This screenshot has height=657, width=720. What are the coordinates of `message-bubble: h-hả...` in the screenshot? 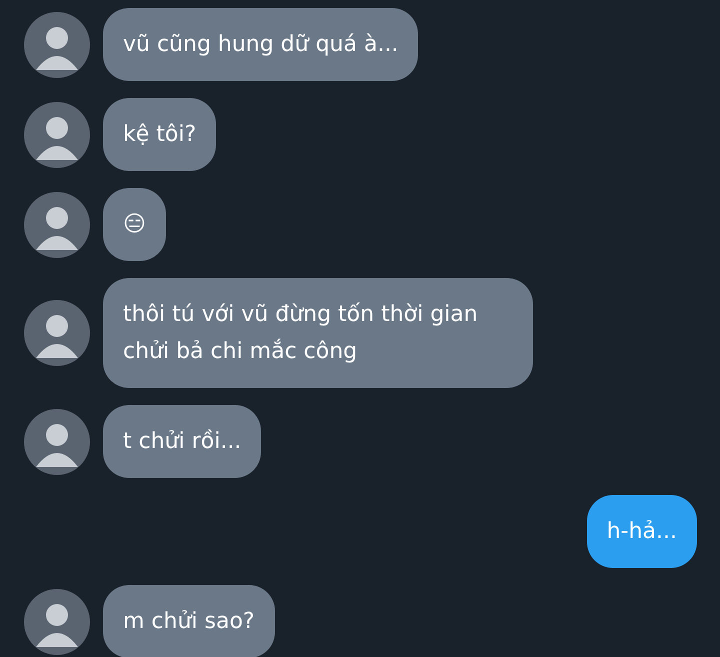 It's located at (641, 531).